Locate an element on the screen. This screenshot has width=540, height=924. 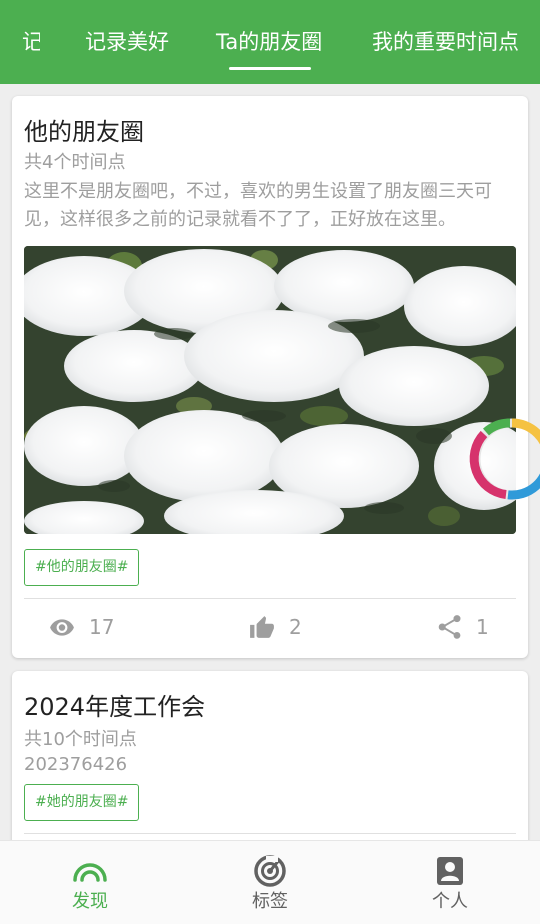
nav-me: 个人 is located at coordinates (450, 882).